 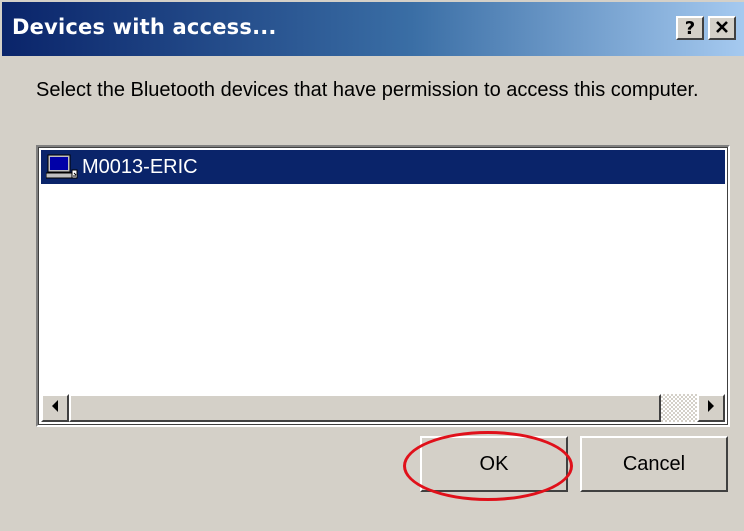 I want to click on horizontal-scrollbar, so click(x=383, y=408).